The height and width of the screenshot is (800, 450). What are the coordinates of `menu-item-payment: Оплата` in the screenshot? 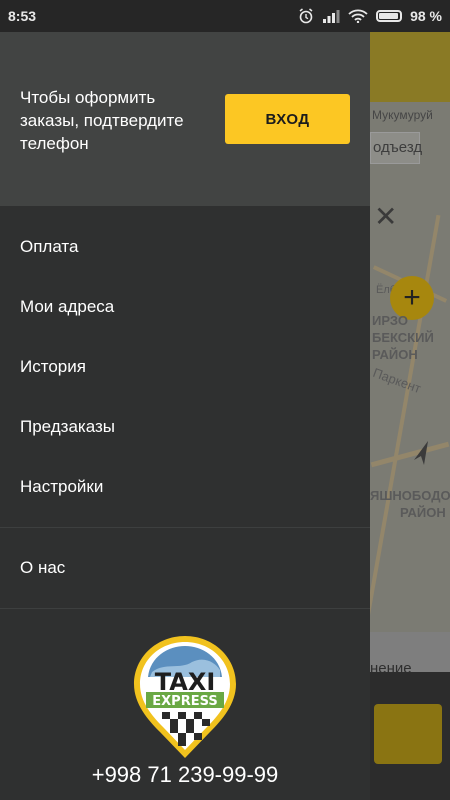 It's located at (185, 247).